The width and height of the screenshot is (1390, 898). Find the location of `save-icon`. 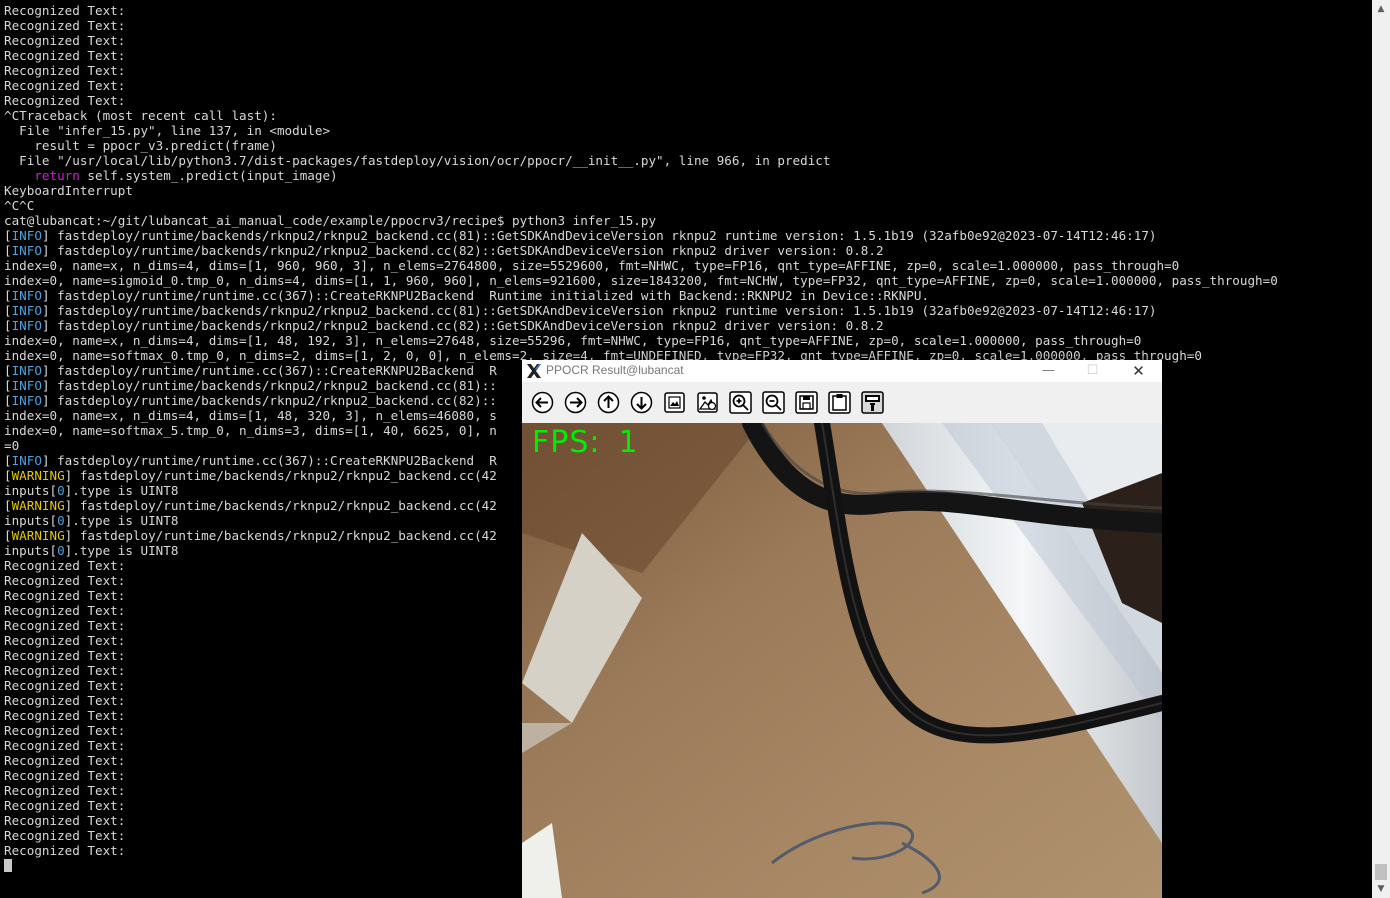

save-icon is located at coordinates (806, 402).